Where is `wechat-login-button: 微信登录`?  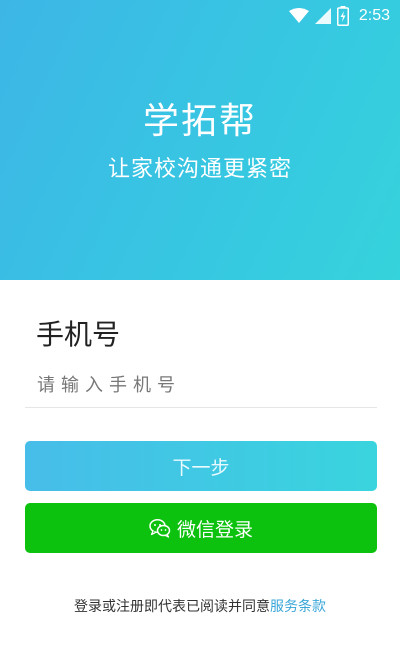 wechat-login-button: 微信登录 is located at coordinates (201, 528).